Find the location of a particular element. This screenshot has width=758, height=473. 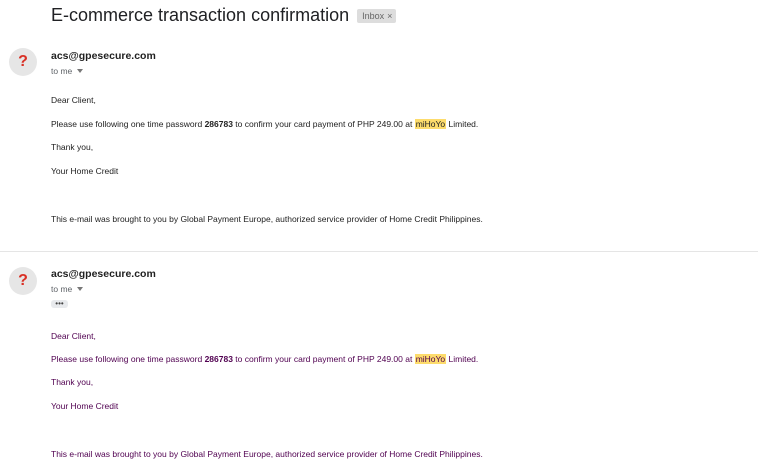

show-trimmed-content-button: ••• is located at coordinates (59, 304).